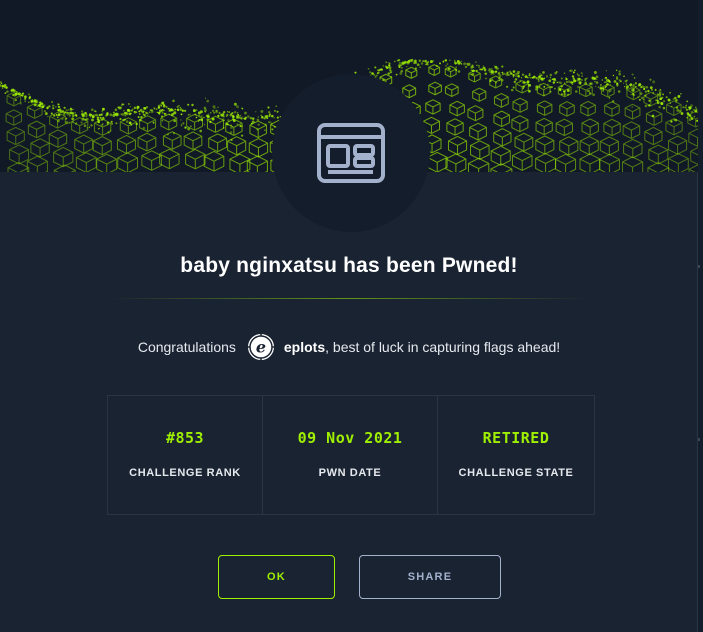  Describe the element at coordinates (185, 455) in the screenshot. I see `stat-challenge-rank: #853 CHALLENGE RANK` at that location.